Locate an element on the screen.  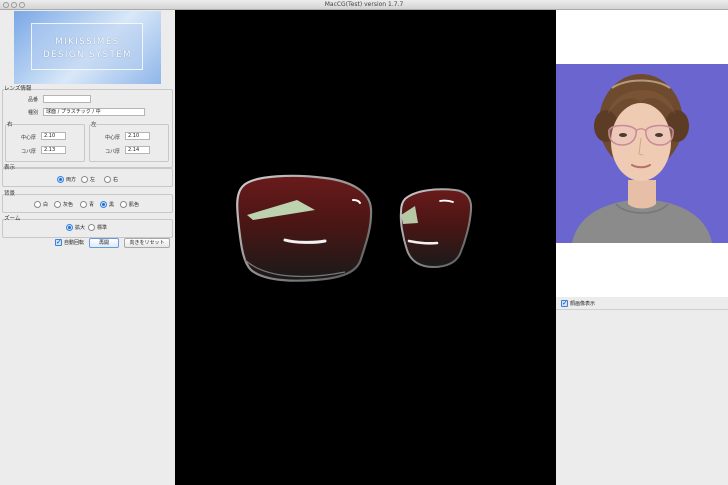
logo: MIKISSIMES DESIGN SYSTEM is located at coordinates (87, 47).